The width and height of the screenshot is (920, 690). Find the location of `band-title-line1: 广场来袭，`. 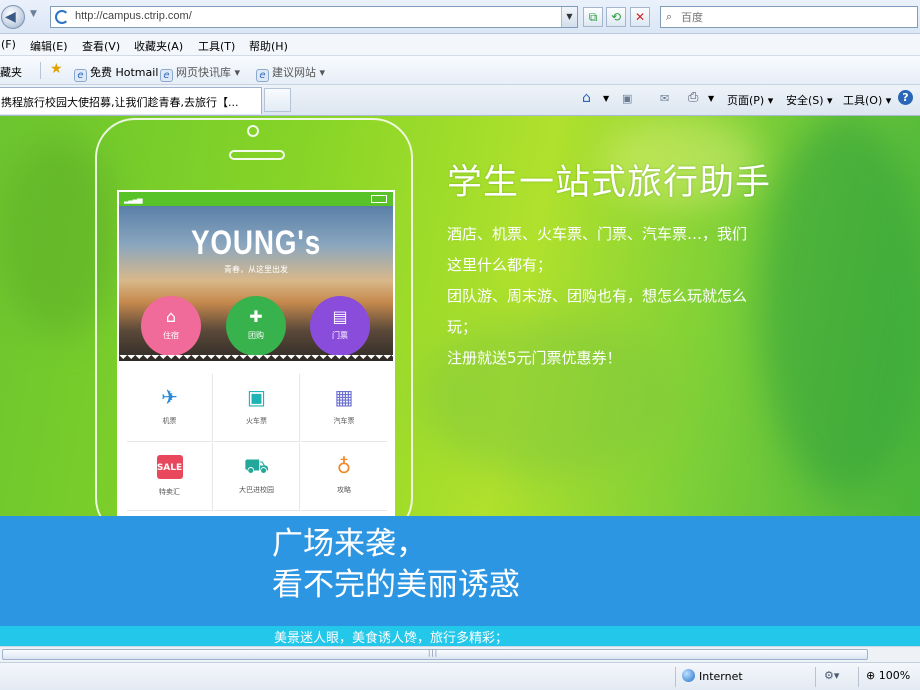

band-title-line1: 广场来袭， is located at coordinates (349, 544).